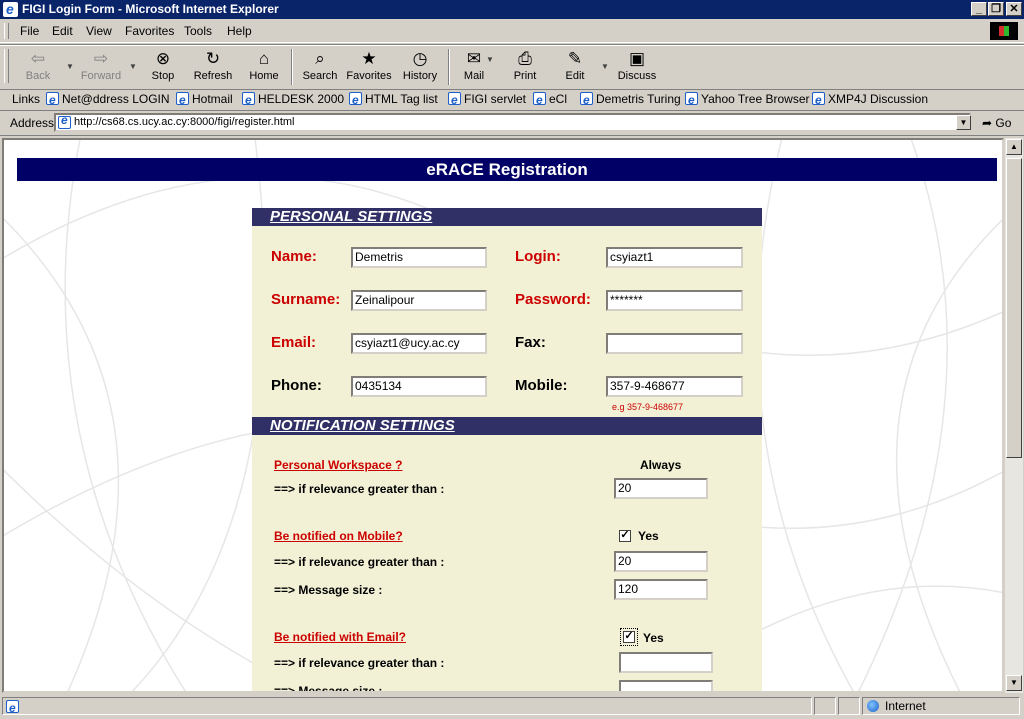 The height and width of the screenshot is (719, 1024). I want to click on menu-tools: Tools, so click(198, 31).